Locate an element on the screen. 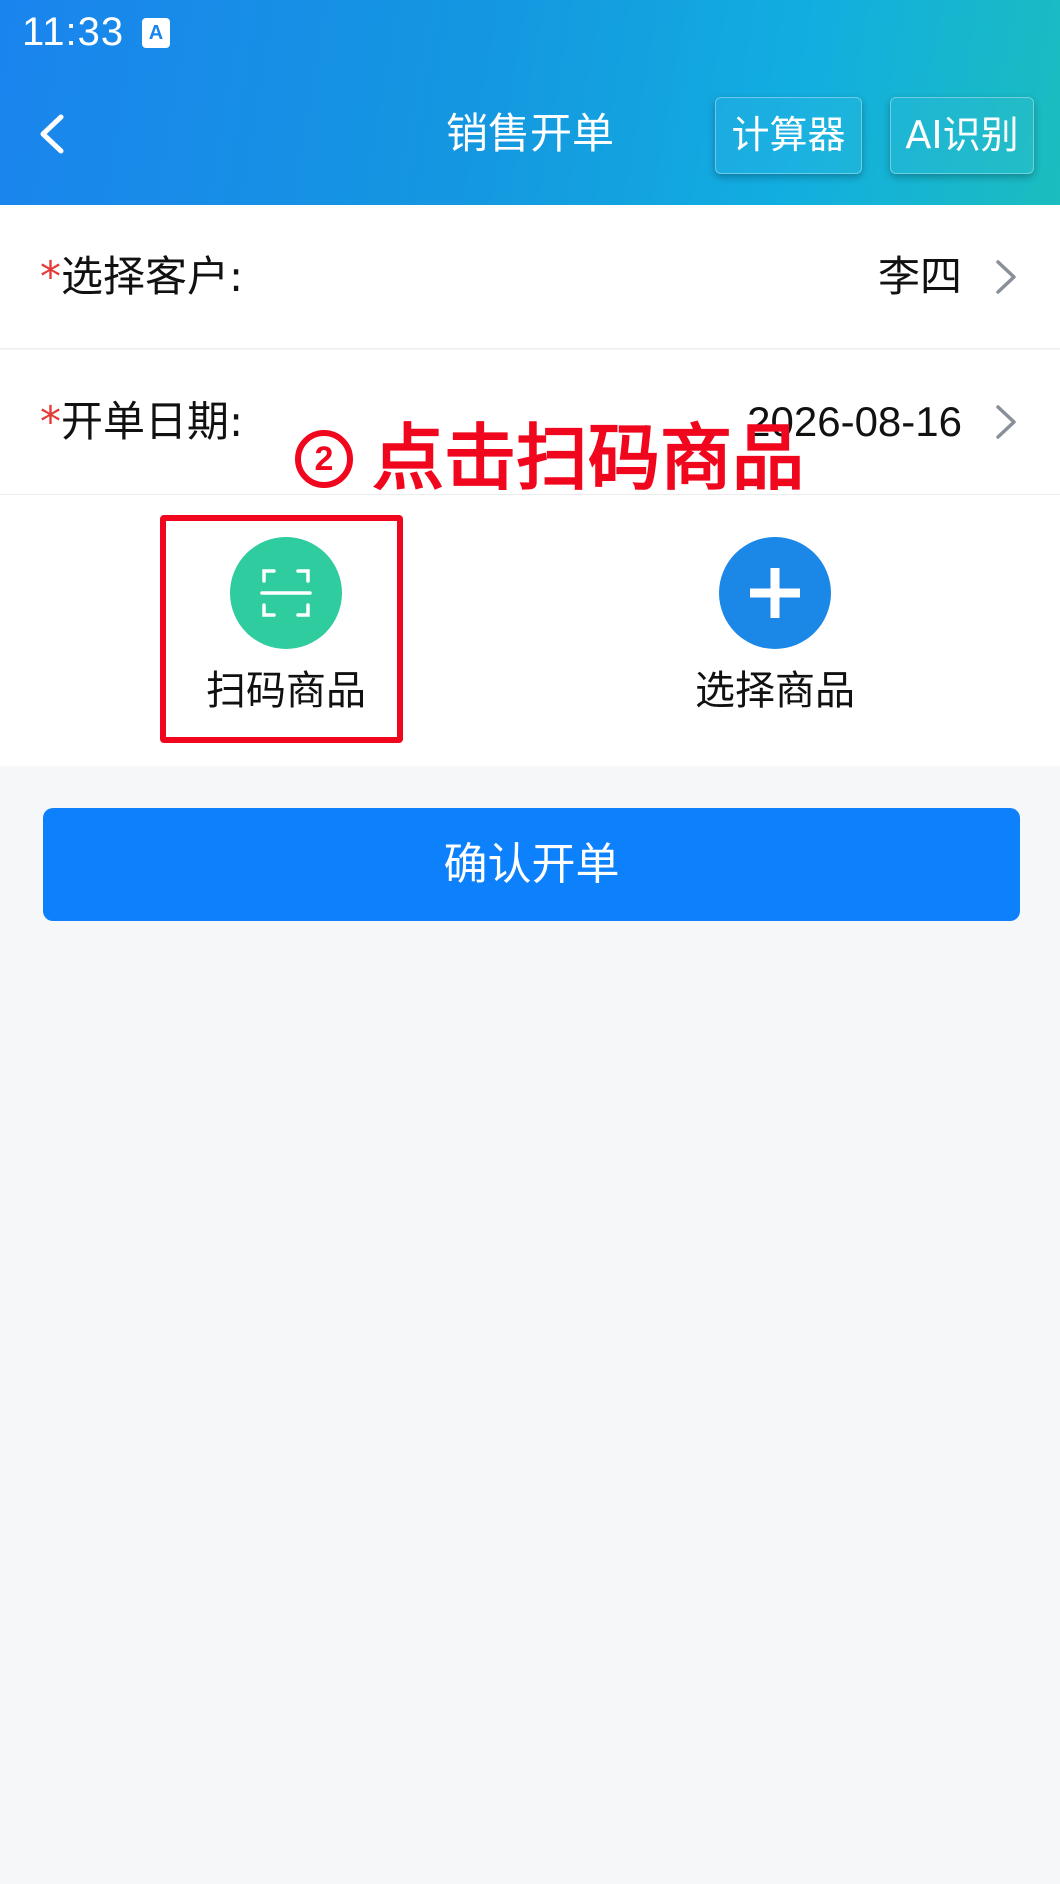 Image resolution: width=1060 pixels, height=1884 pixels. customer-select-row: *选择客户: 李四 is located at coordinates (530, 277).